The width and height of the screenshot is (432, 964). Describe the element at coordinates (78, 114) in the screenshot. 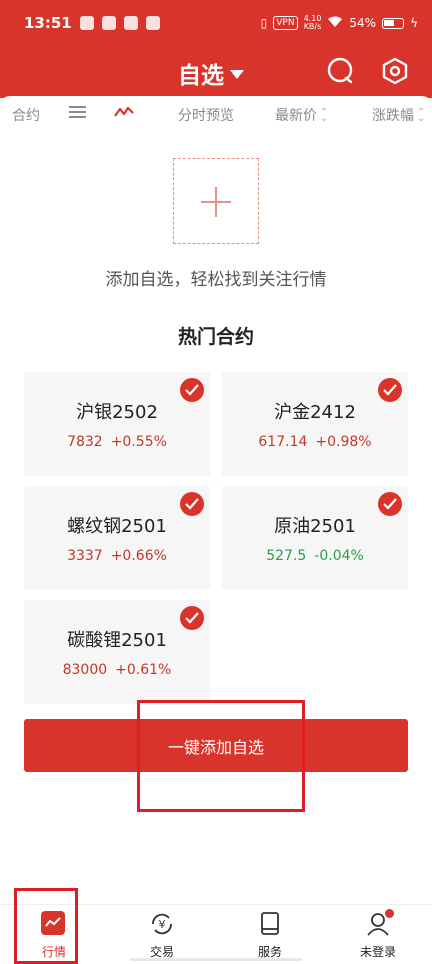

I see `list-icon` at that location.